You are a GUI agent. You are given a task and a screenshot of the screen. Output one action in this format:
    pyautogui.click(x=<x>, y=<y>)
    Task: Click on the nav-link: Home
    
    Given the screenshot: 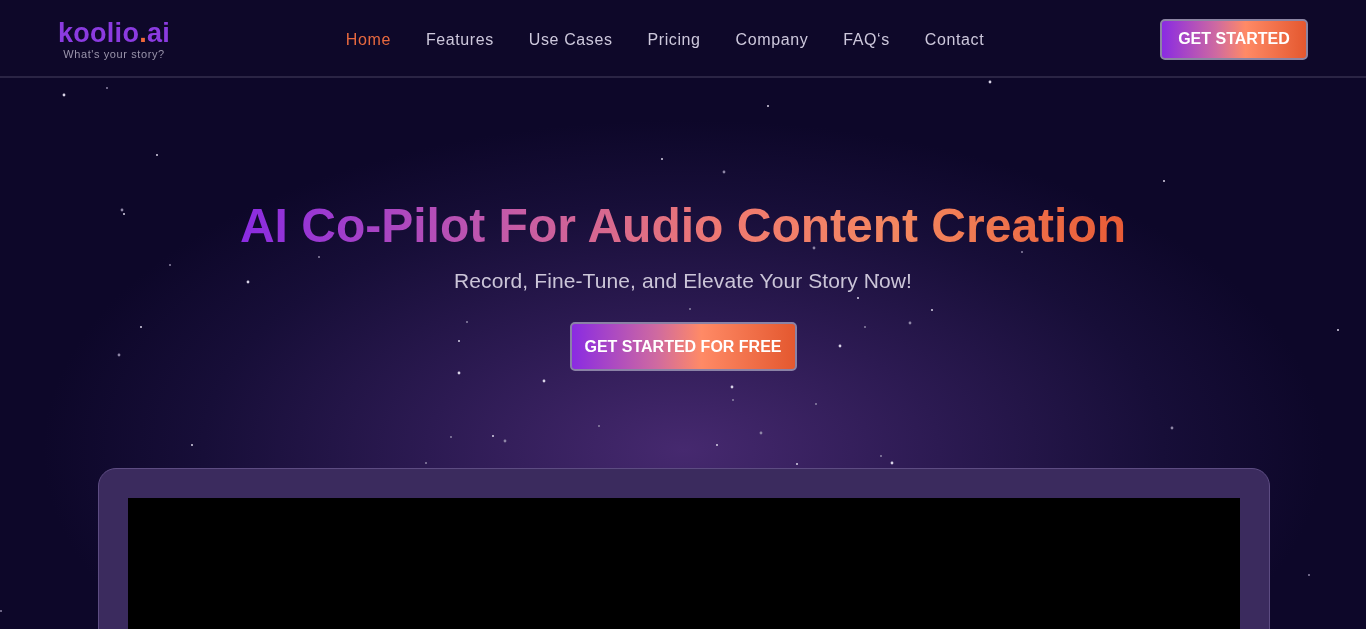 What is the action you would take?
    pyautogui.click(x=368, y=40)
    